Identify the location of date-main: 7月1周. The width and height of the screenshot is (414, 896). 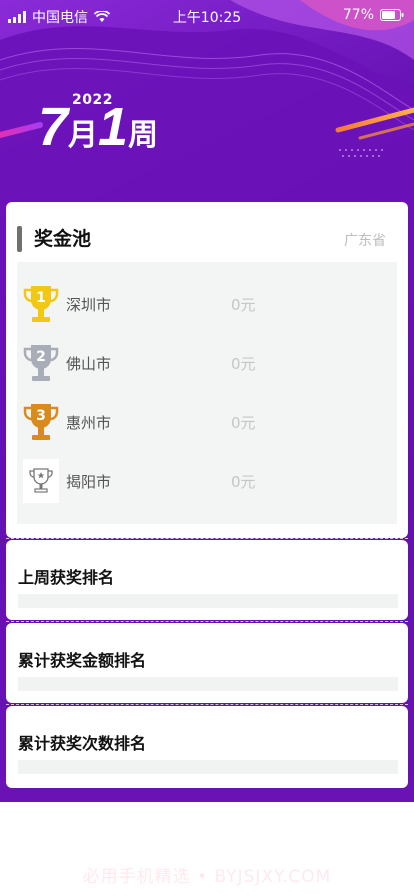
(98, 131).